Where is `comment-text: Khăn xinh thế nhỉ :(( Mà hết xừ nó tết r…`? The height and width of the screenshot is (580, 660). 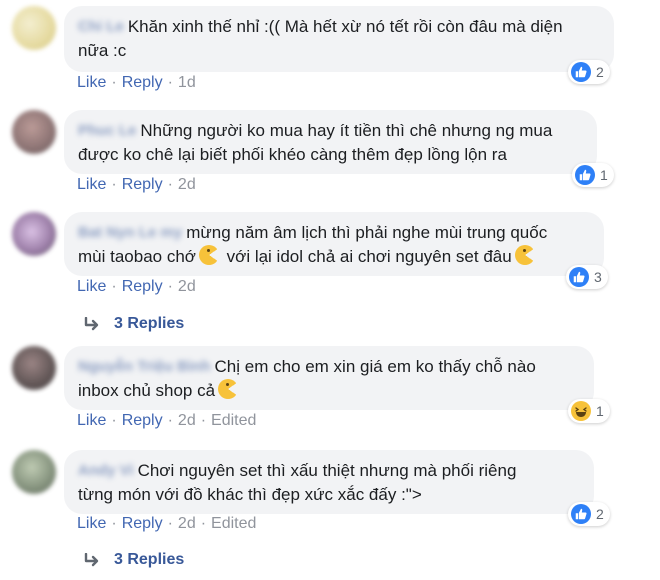
comment-text: Khăn xinh thế nhỉ :(( Mà hết xừ nó tết r… is located at coordinates (345, 26).